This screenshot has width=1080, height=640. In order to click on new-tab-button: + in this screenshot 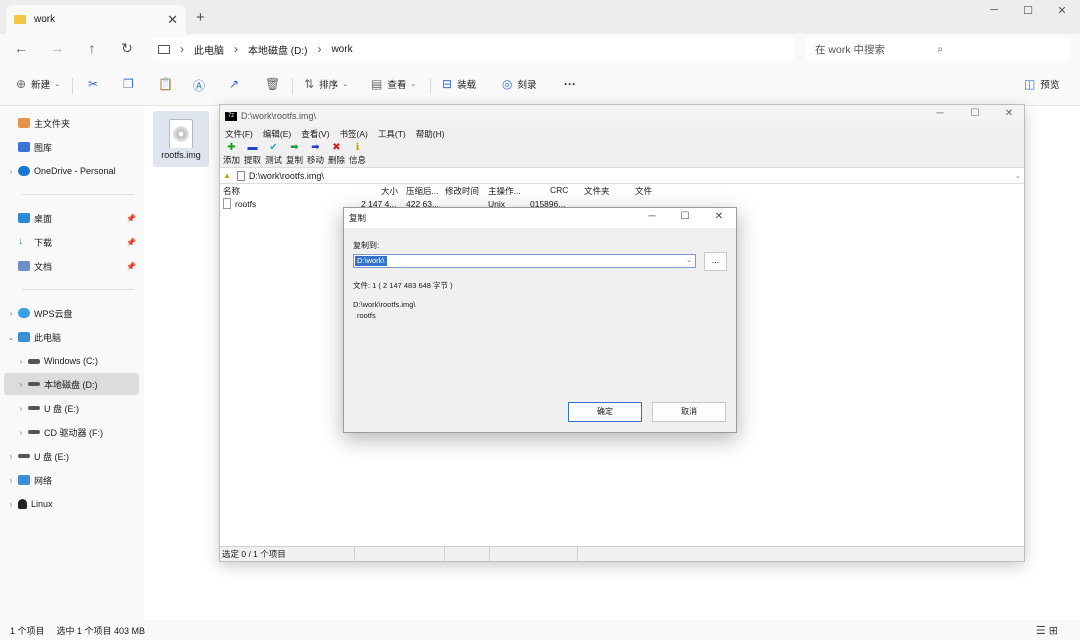, I will do `click(200, 17)`.